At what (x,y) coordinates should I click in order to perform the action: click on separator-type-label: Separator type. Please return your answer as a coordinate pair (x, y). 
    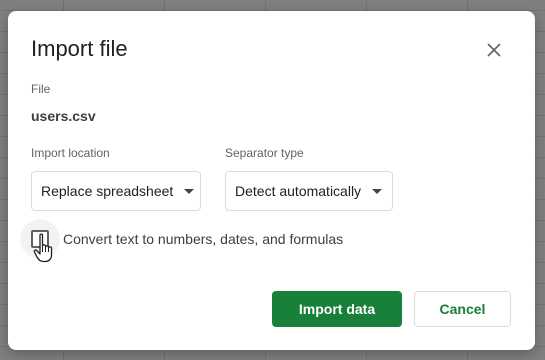
    Looking at the image, I should click on (264, 153).